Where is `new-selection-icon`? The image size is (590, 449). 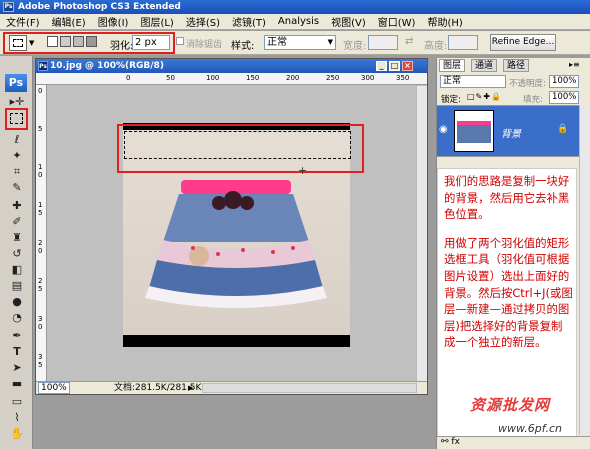
new-selection-icon is located at coordinates (52, 41).